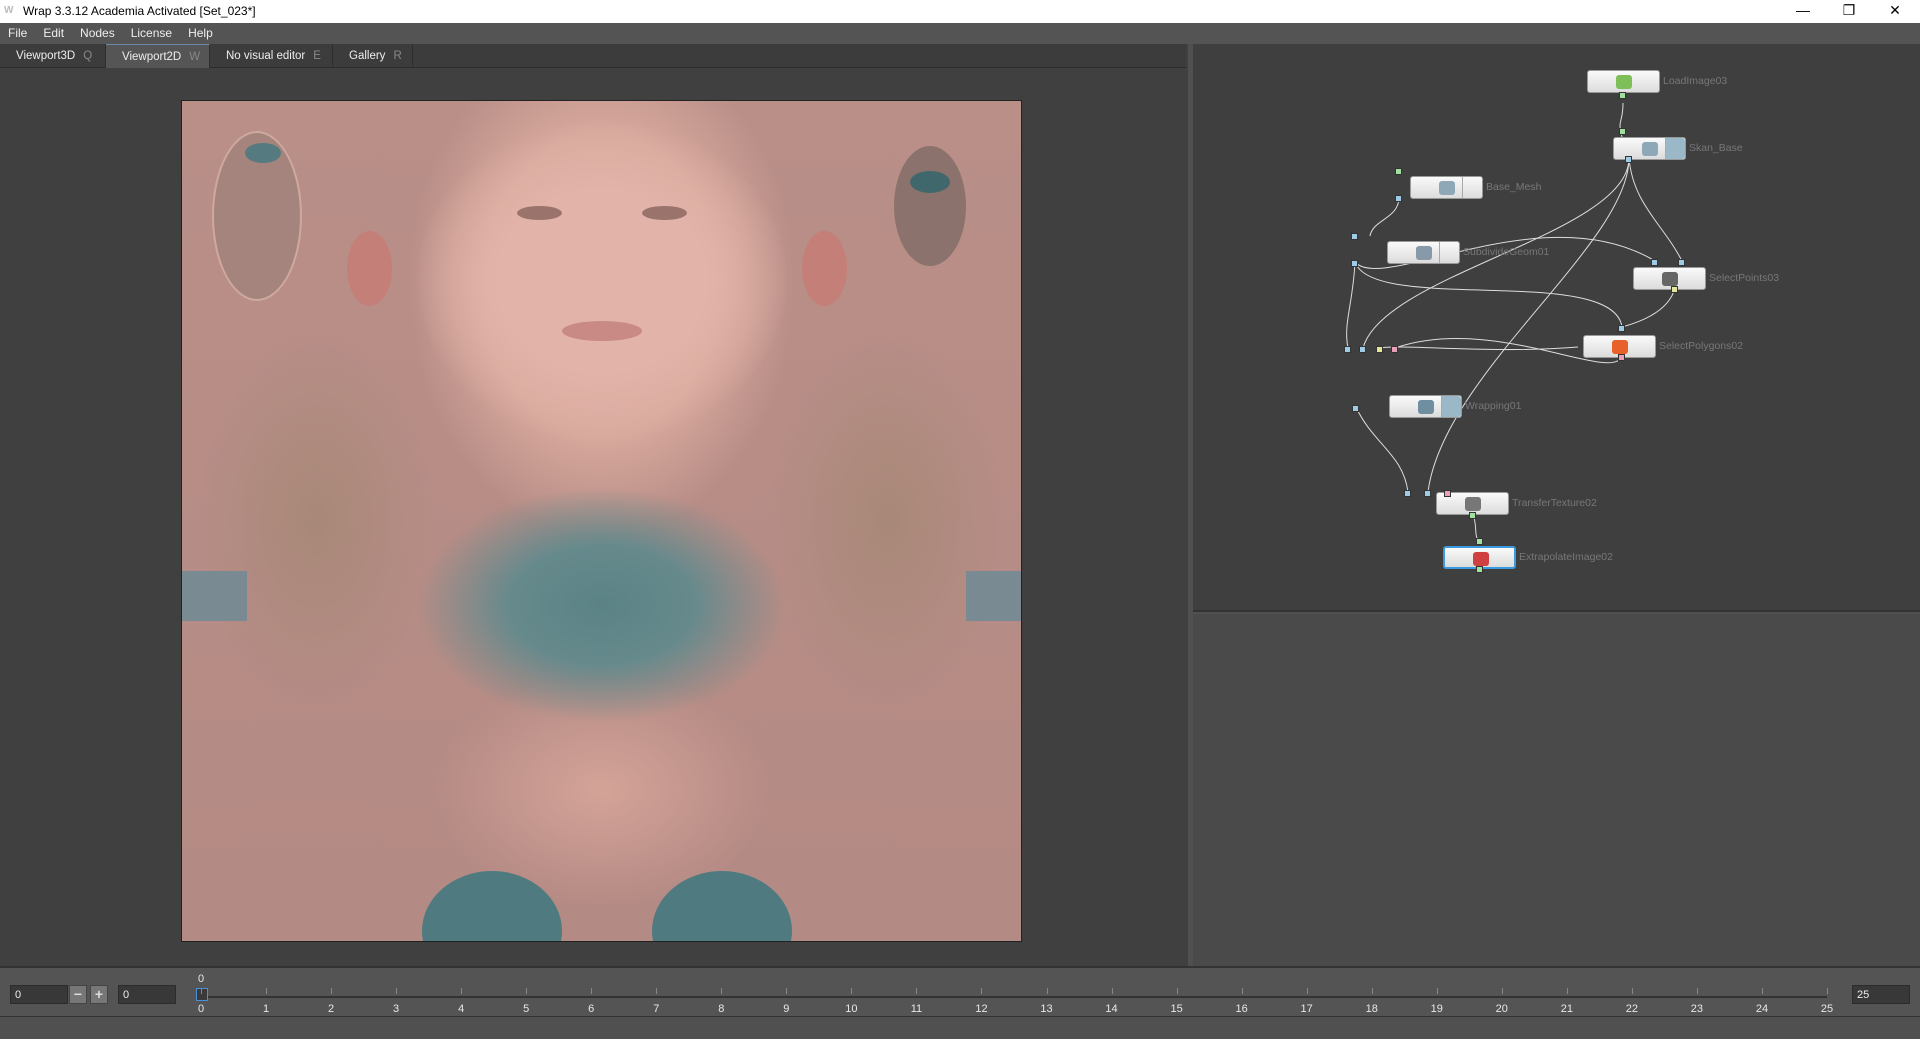 The image size is (1920, 1039). What do you see at coordinates (151, 33) in the screenshot?
I see `menu-license: License` at bounding box center [151, 33].